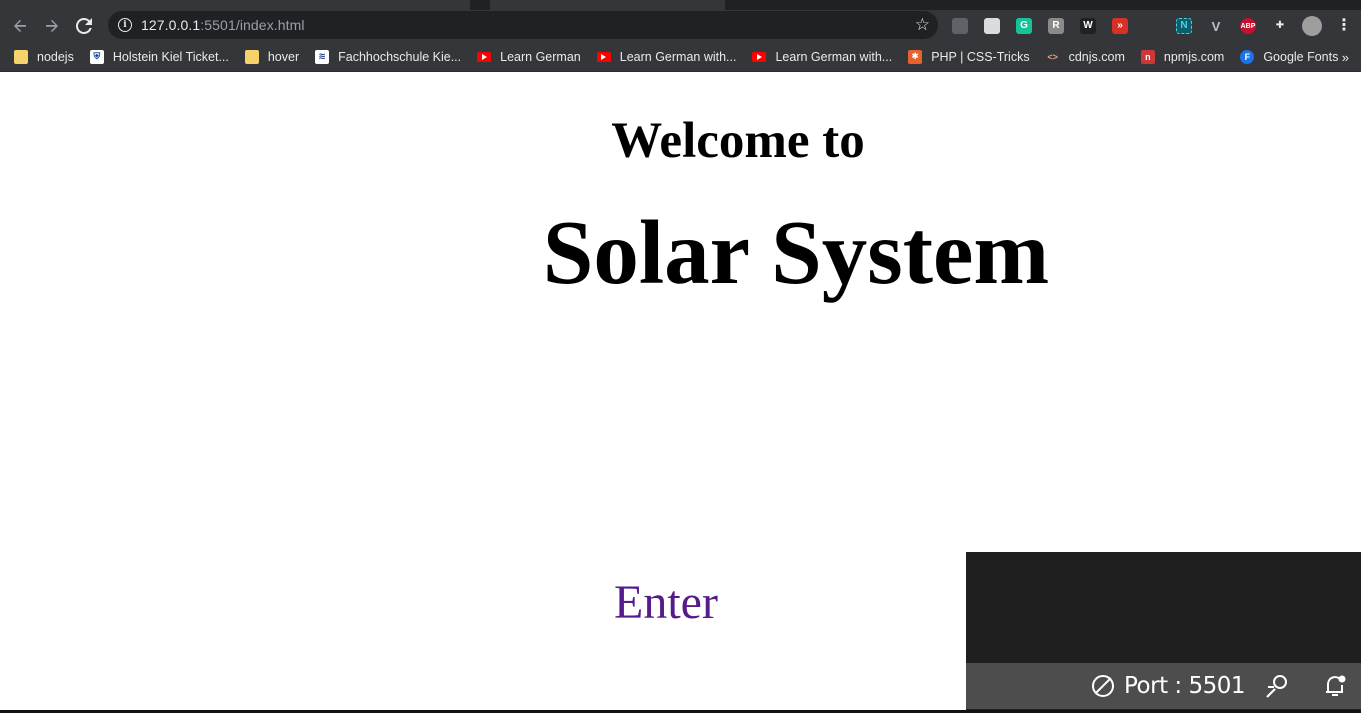  I want to click on bookmark-item: ✱ PHP | CSS-Tricks, so click(968, 57).